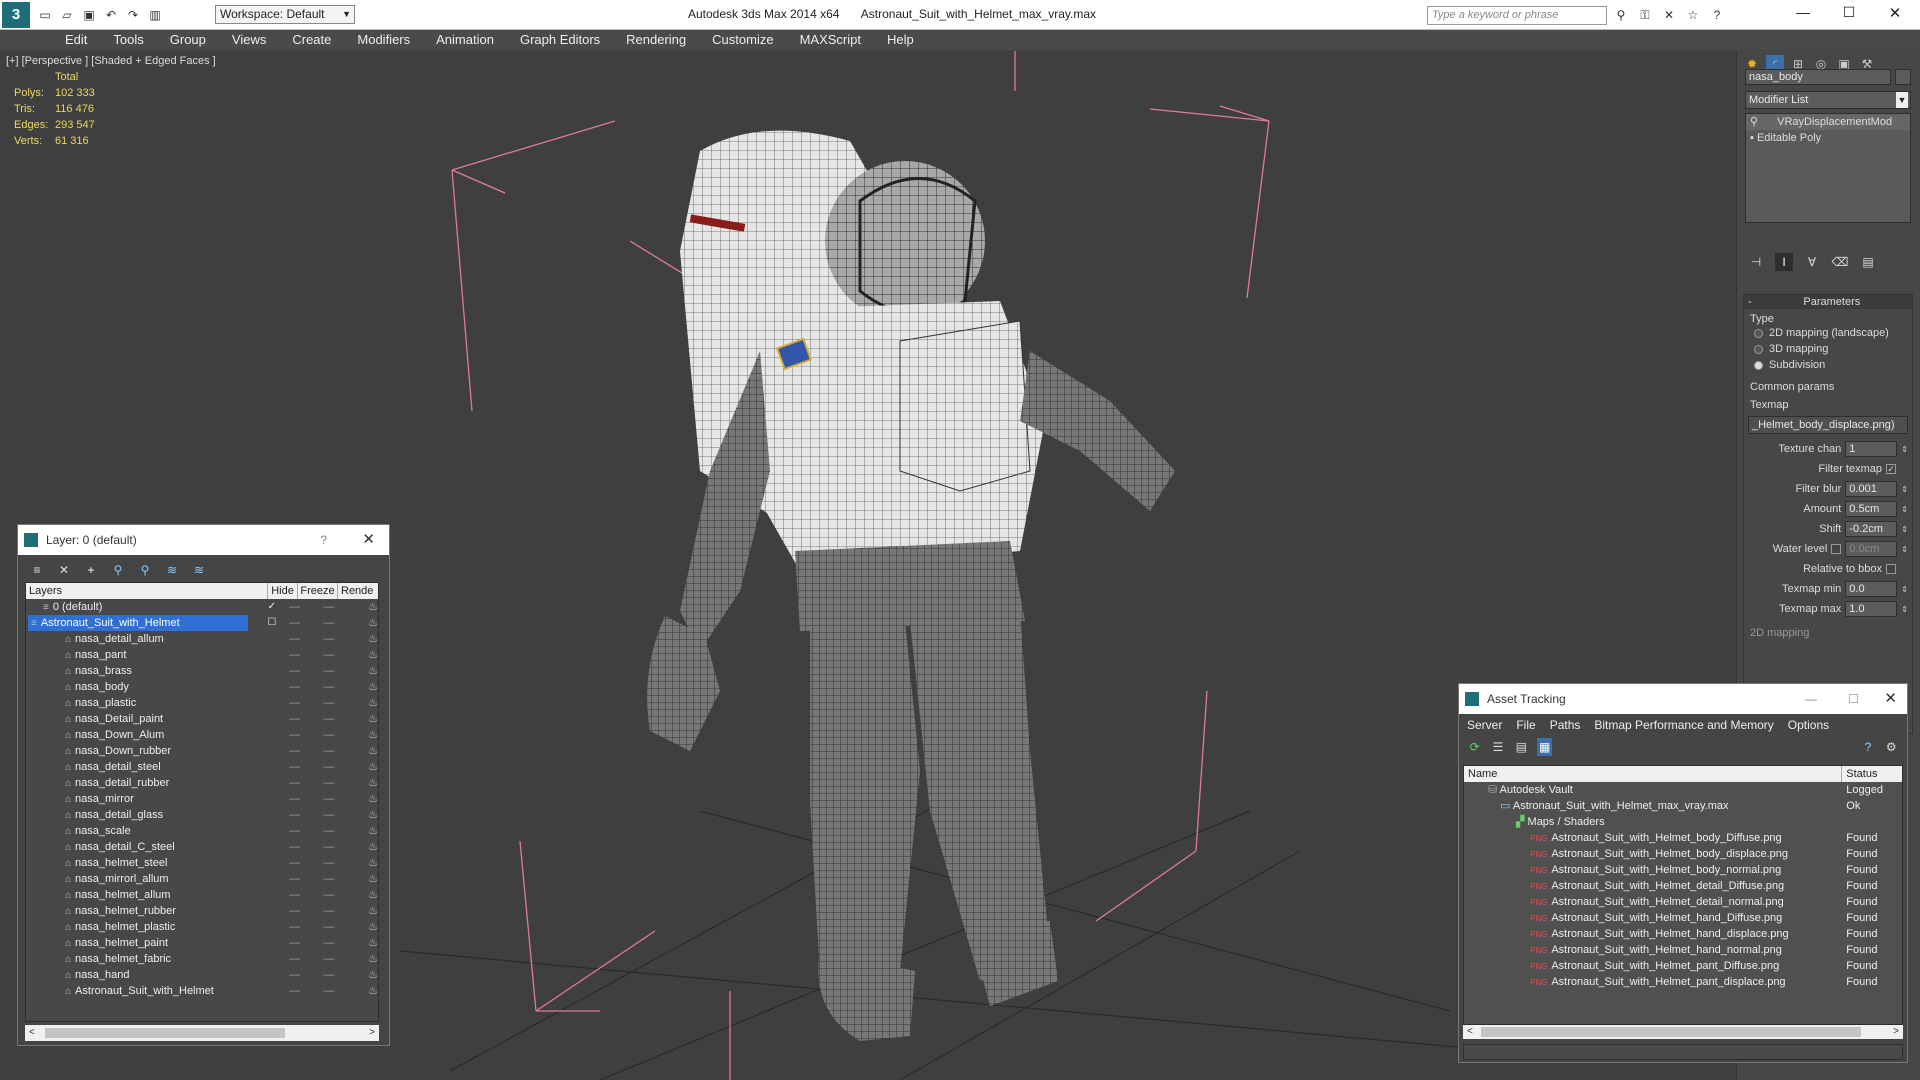  What do you see at coordinates (1871, 489) in the screenshot?
I see `filter-blur-spinner: 0.001` at bounding box center [1871, 489].